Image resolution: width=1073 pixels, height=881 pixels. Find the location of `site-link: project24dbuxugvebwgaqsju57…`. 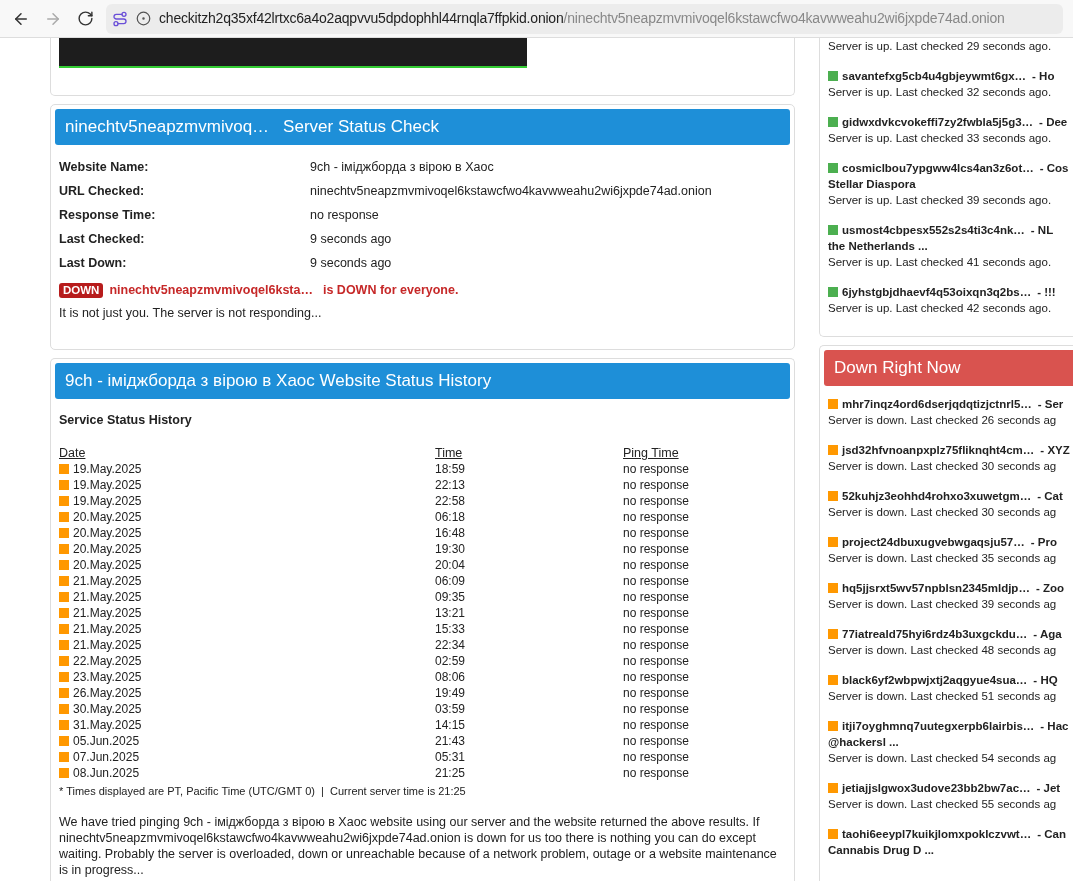

site-link: project24dbuxugvebwgaqsju57… is located at coordinates (933, 542).